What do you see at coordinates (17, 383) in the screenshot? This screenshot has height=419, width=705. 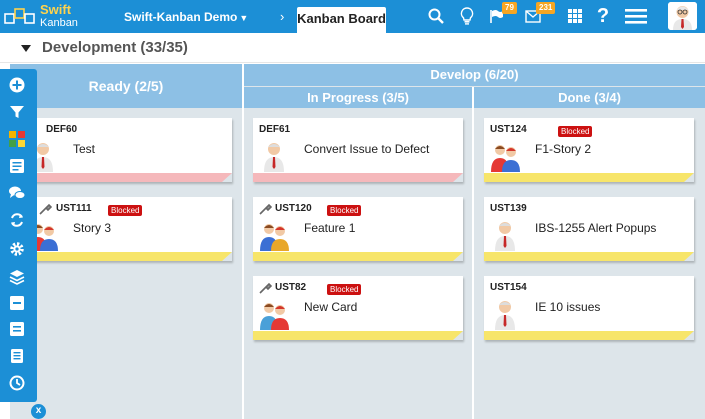 I see `history-icon` at bounding box center [17, 383].